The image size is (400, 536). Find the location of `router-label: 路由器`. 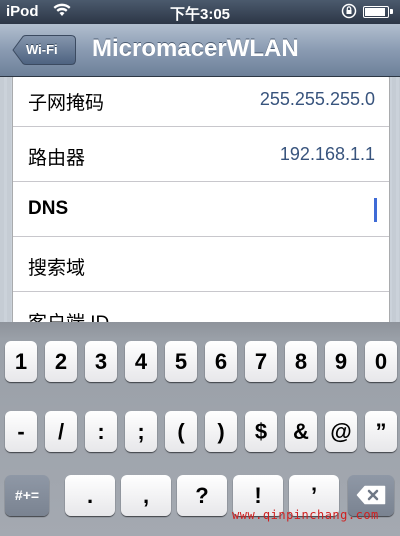

router-label: 路由器 is located at coordinates (57, 158).